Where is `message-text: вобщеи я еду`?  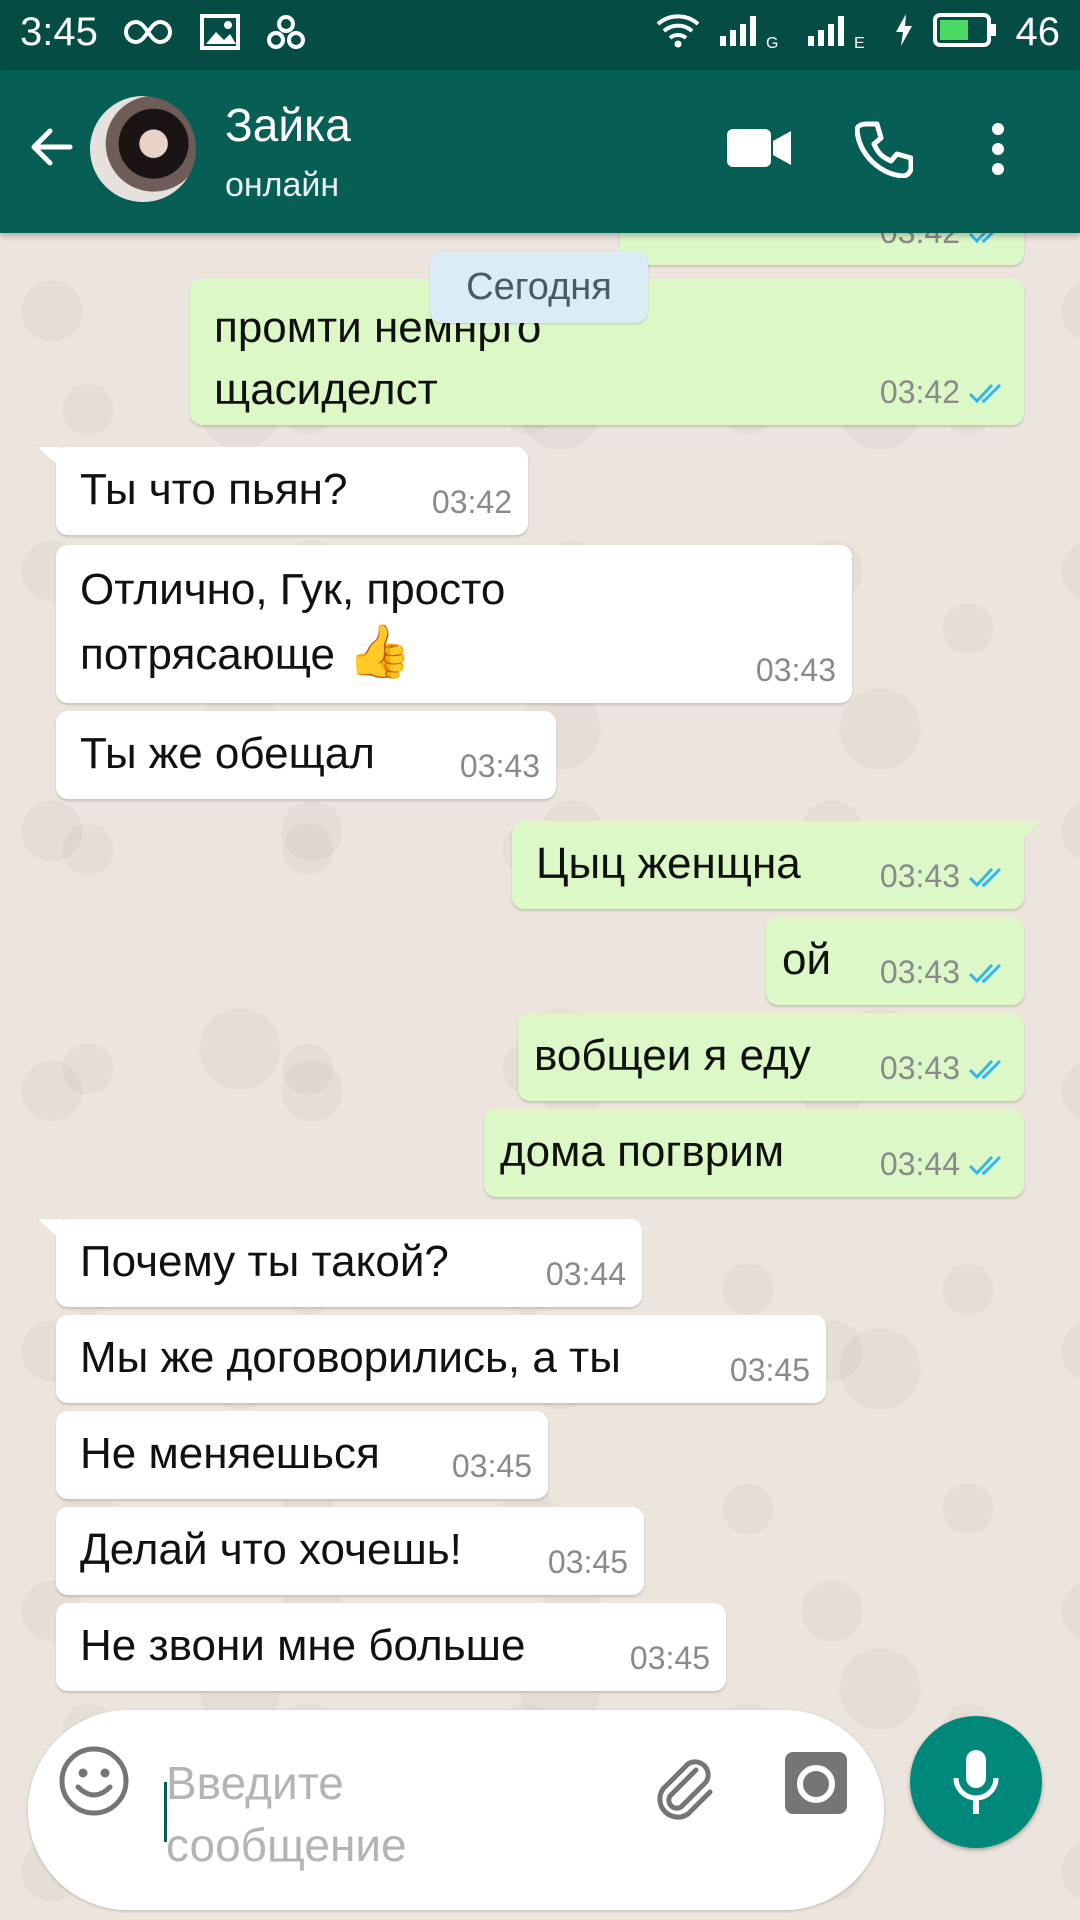
message-text: вобщеи я еду is located at coordinates (672, 1055).